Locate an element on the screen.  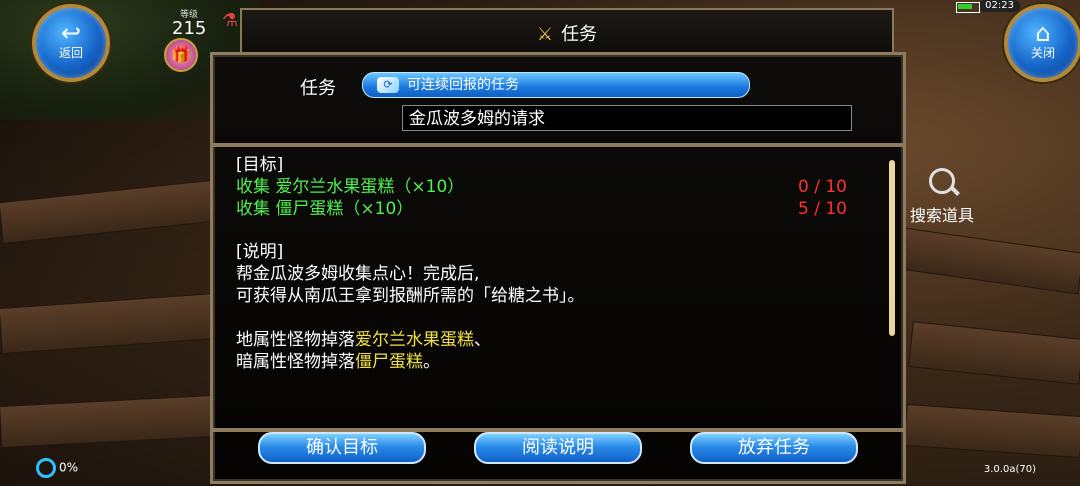
drop-line-1-prefix: 地属性怪物掉落 is located at coordinates (295, 340).